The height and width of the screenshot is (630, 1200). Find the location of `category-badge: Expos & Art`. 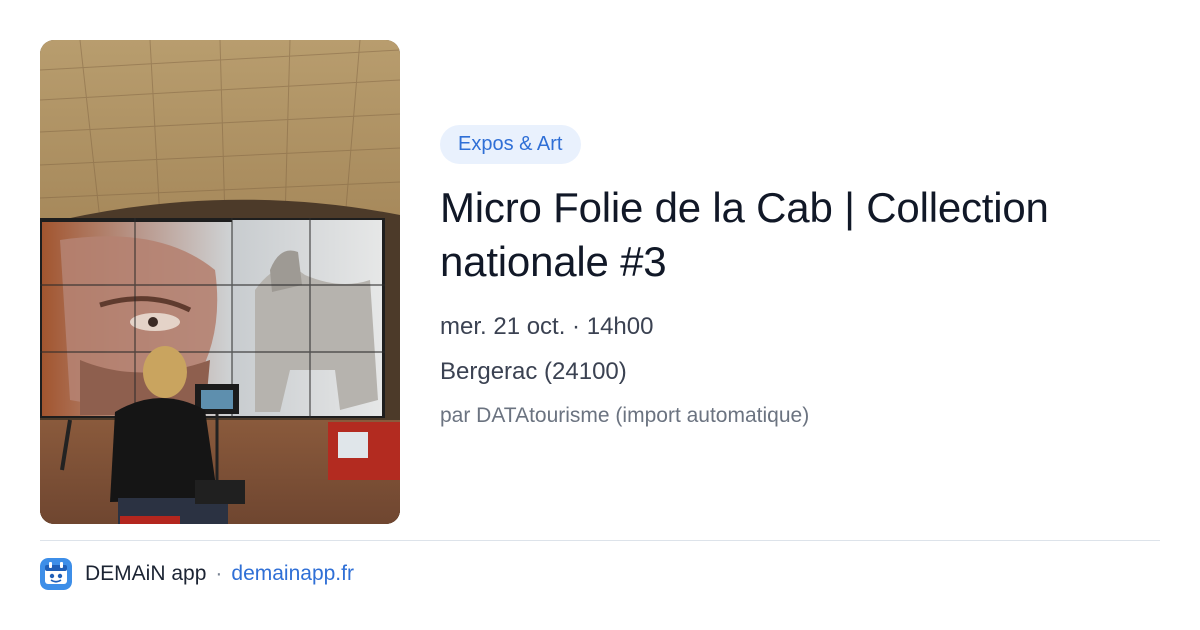

category-badge: Expos & Art is located at coordinates (510, 144).